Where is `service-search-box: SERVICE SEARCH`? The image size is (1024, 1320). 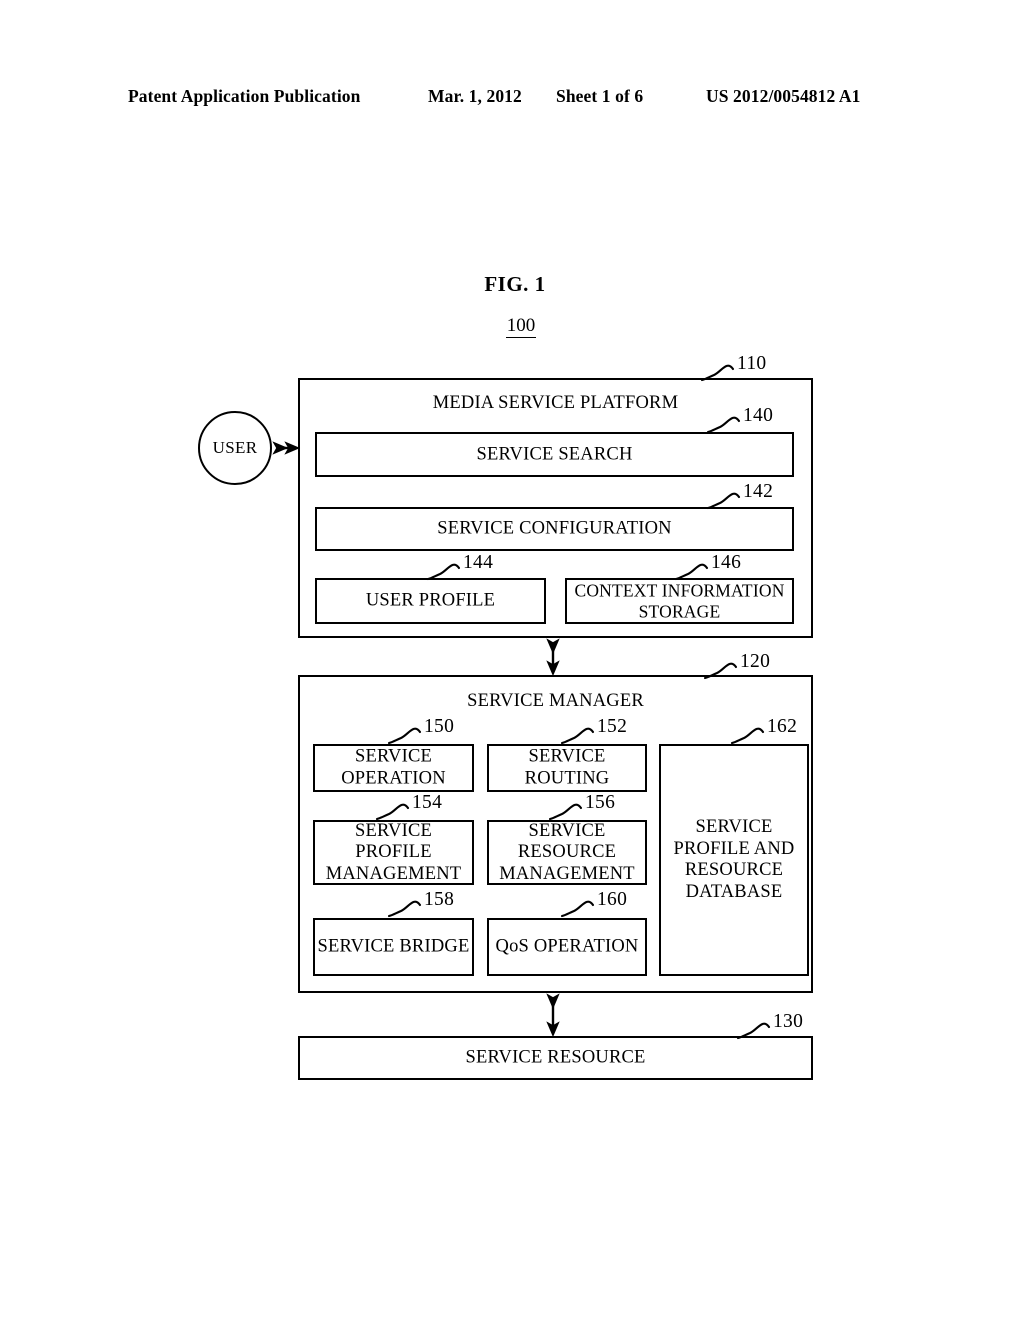
service-search-box: SERVICE SEARCH is located at coordinates (554, 454).